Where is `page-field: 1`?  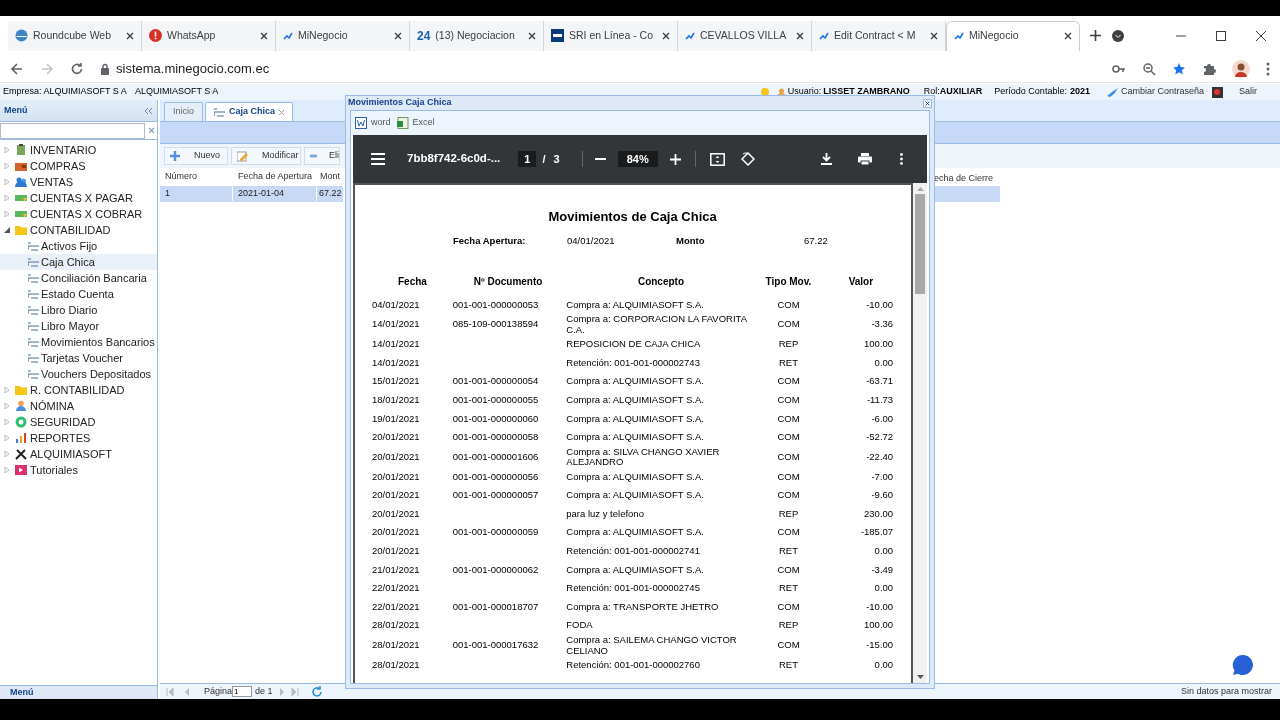
page-field: 1 is located at coordinates (242, 691).